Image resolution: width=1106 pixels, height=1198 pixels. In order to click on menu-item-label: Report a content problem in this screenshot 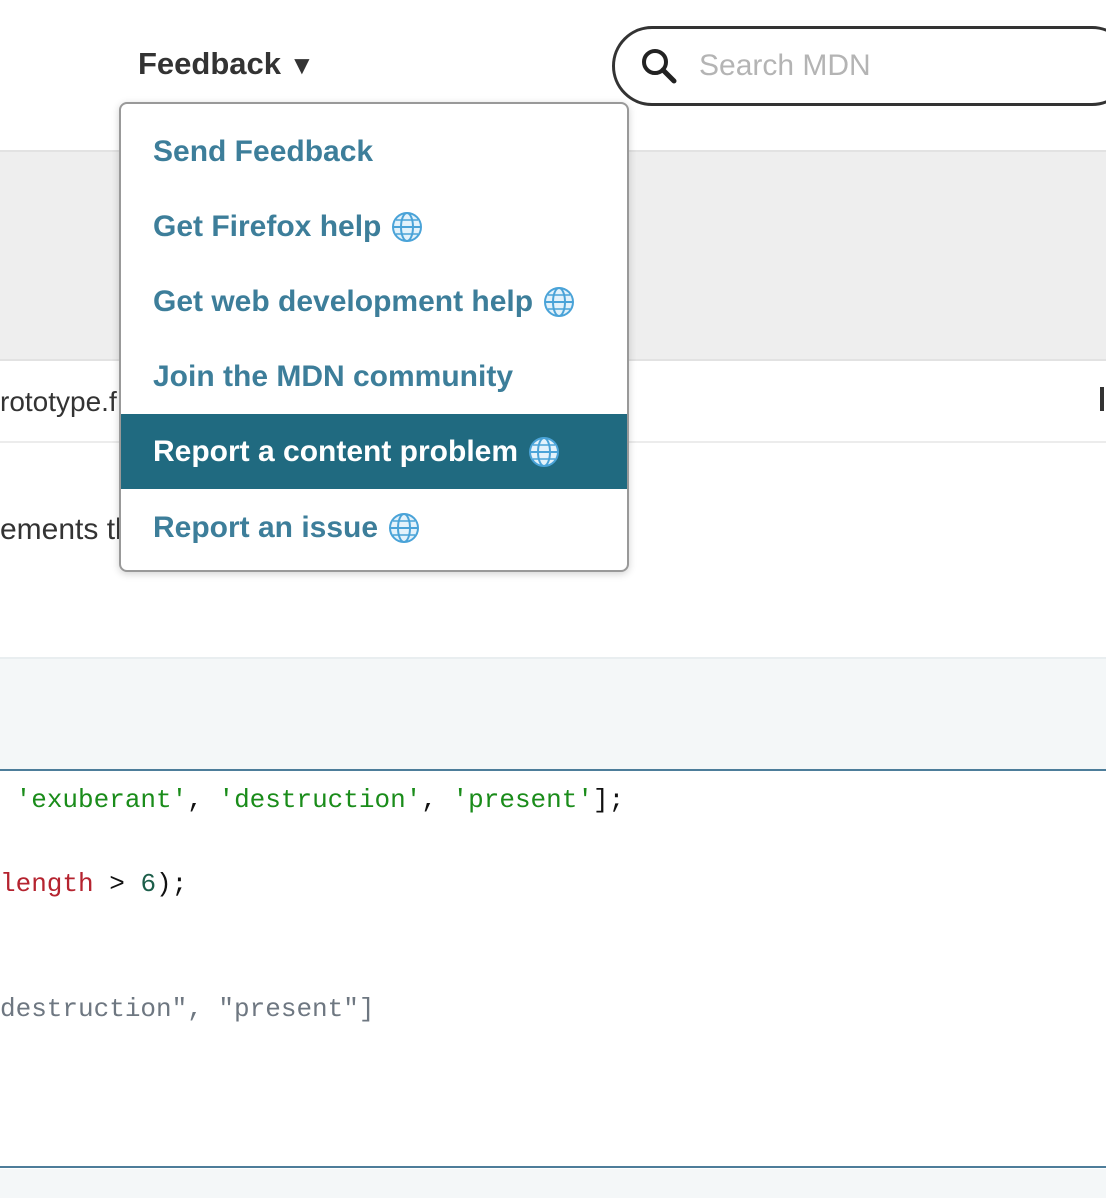, I will do `click(336, 451)`.